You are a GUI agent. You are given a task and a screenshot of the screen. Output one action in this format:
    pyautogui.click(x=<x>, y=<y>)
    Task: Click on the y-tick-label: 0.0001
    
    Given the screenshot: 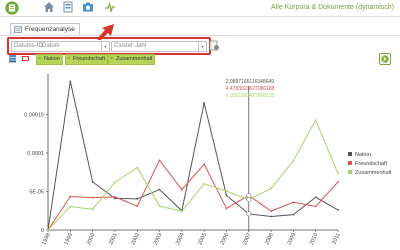 What is the action you would take?
    pyautogui.click(x=35, y=154)
    